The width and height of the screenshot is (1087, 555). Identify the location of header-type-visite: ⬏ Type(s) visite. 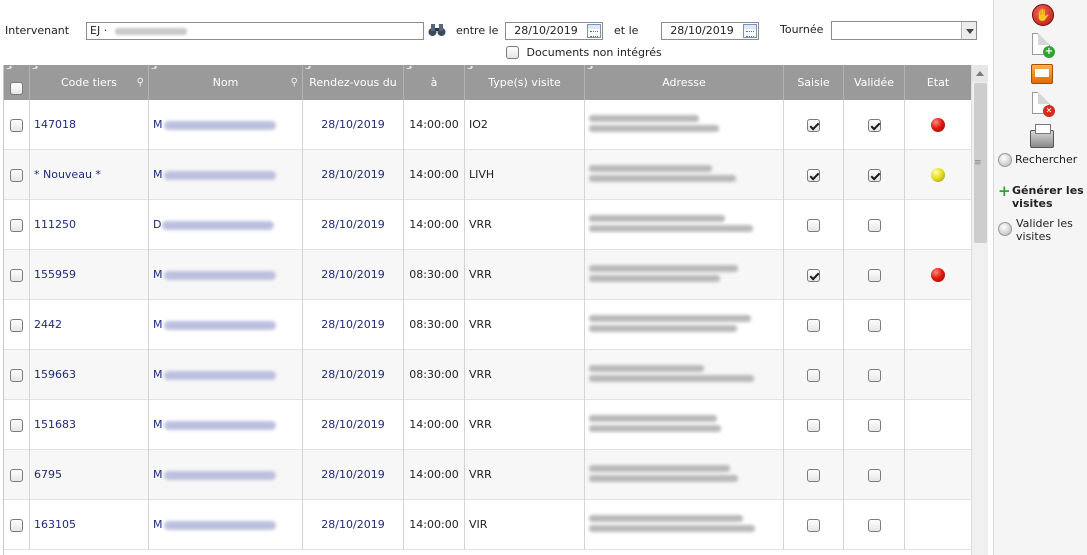
(525, 82).